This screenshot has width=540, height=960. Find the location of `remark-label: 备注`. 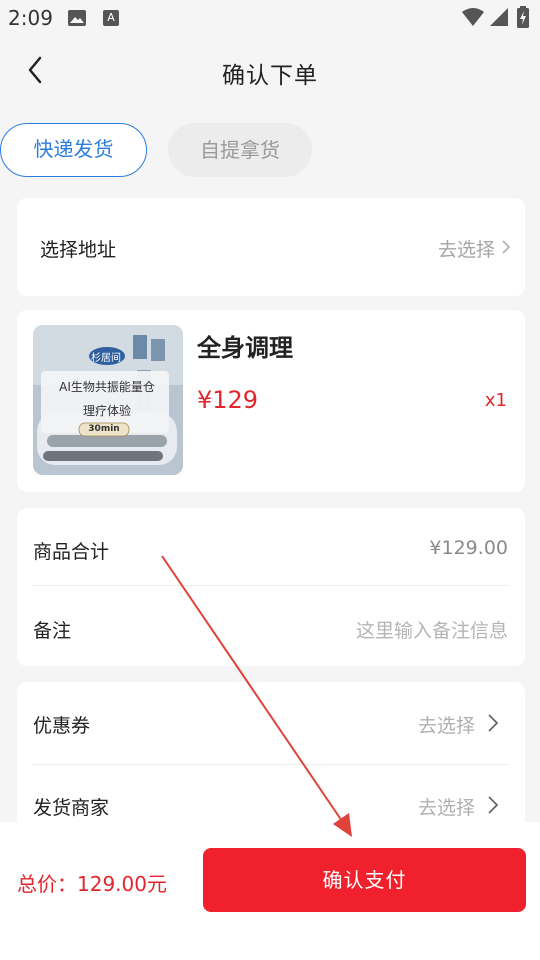

remark-label: 备注 is located at coordinates (52, 631).